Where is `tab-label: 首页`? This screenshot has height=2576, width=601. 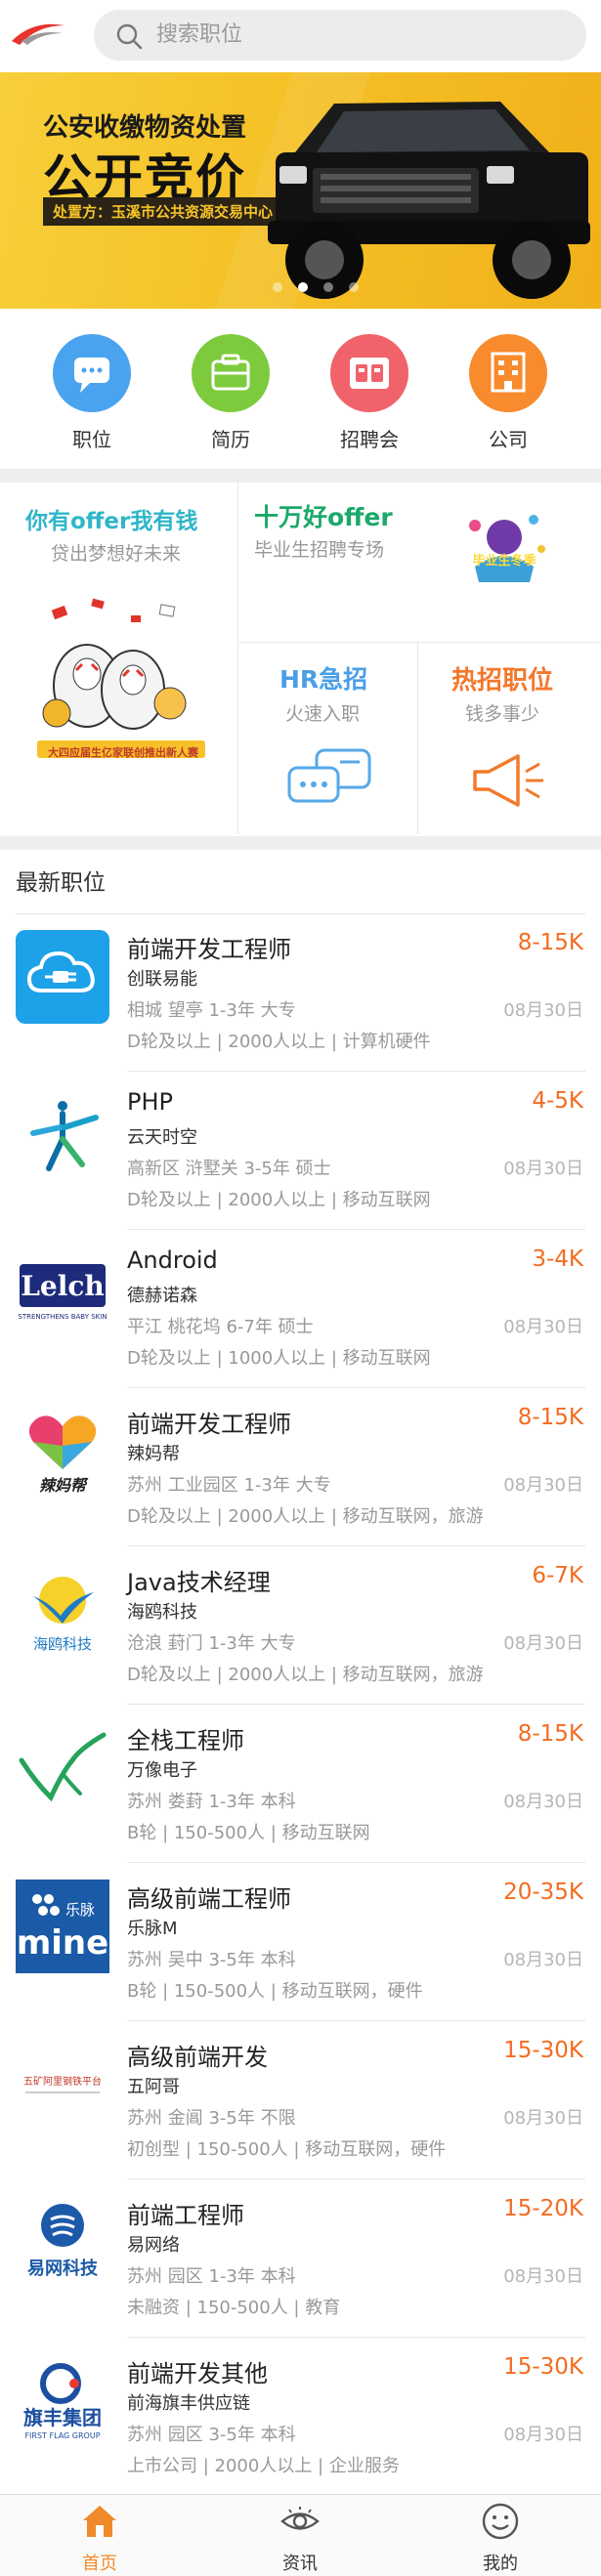
tab-label: 首页 is located at coordinates (99, 2564).